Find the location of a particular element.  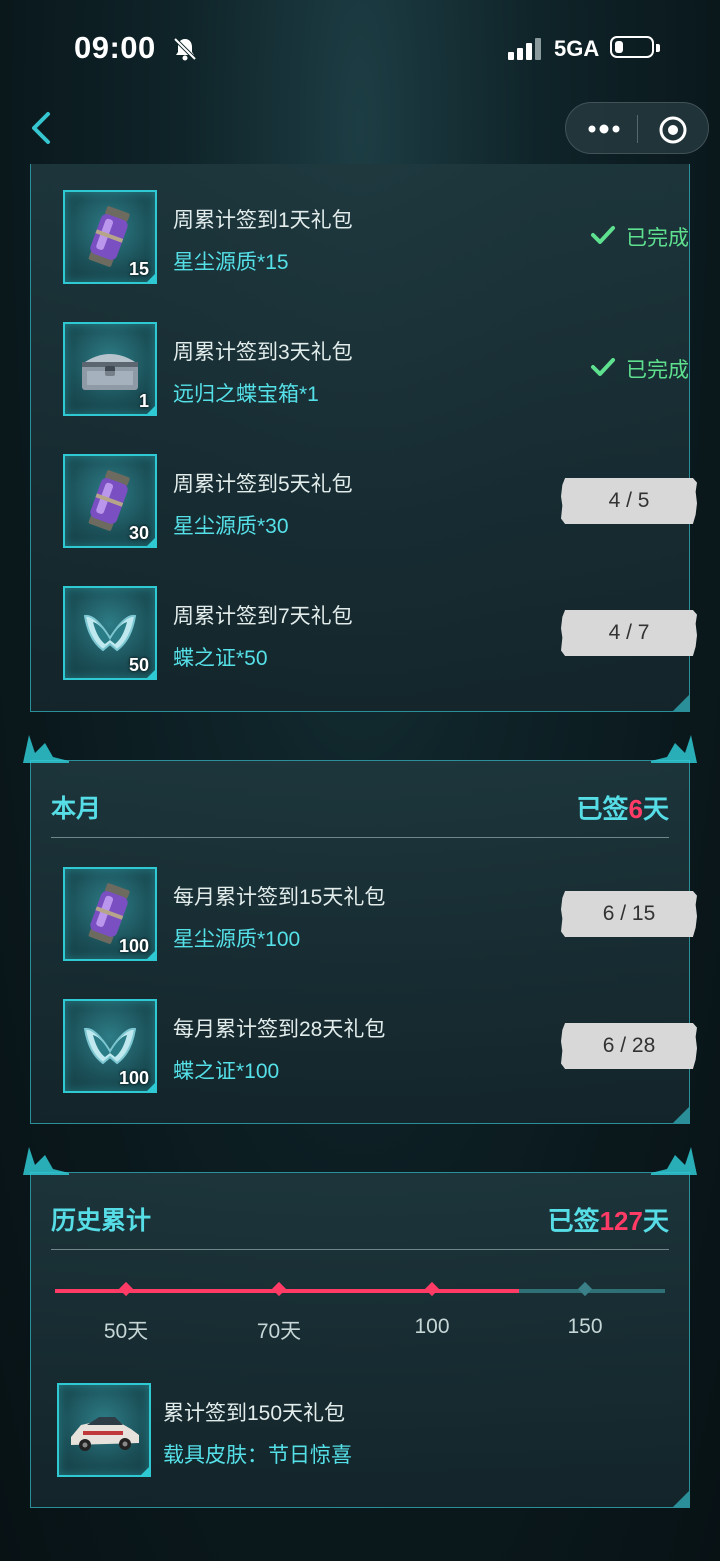

reward-row: 1 周累计签到3天礼包 远归之蝶宝箱*1 已完成 is located at coordinates (376, 370).